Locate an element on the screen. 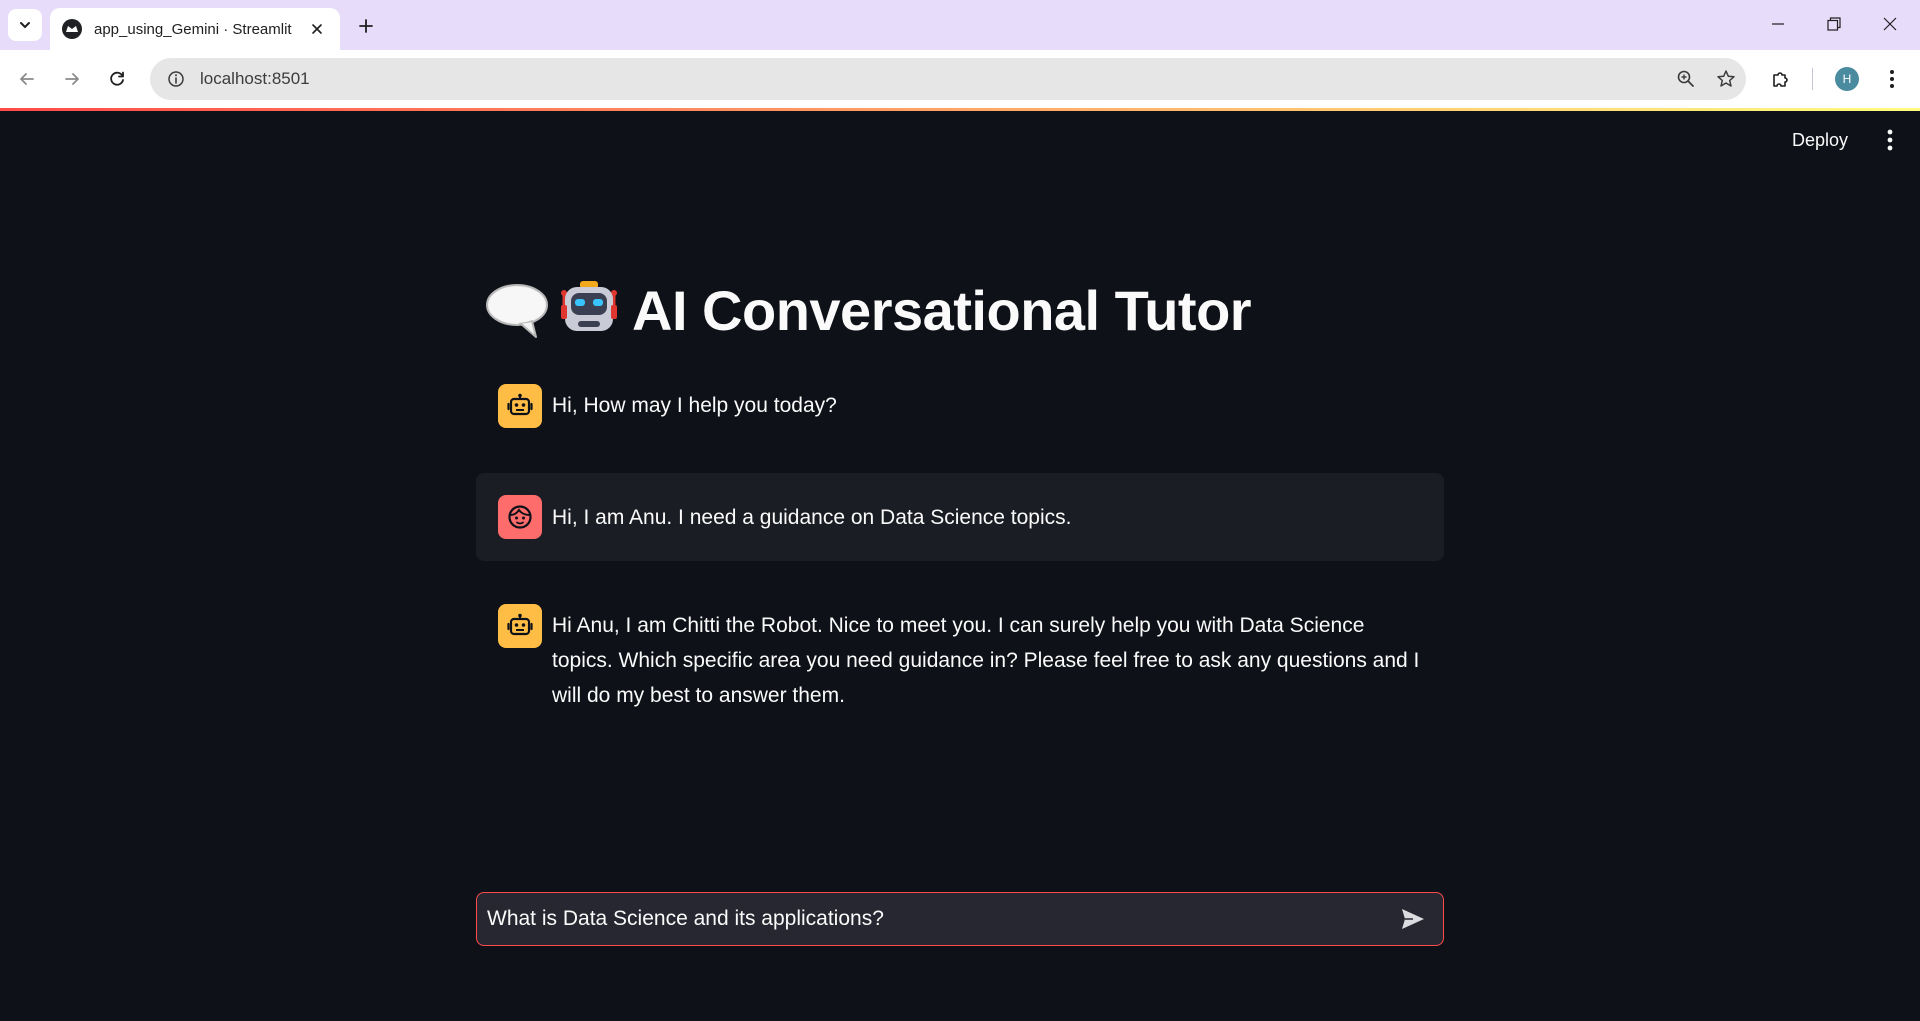 This screenshot has height=1021, width=1920. browser-tabstrip: app_using_Gemini · Streamlit is located at coordinates (960, 25).